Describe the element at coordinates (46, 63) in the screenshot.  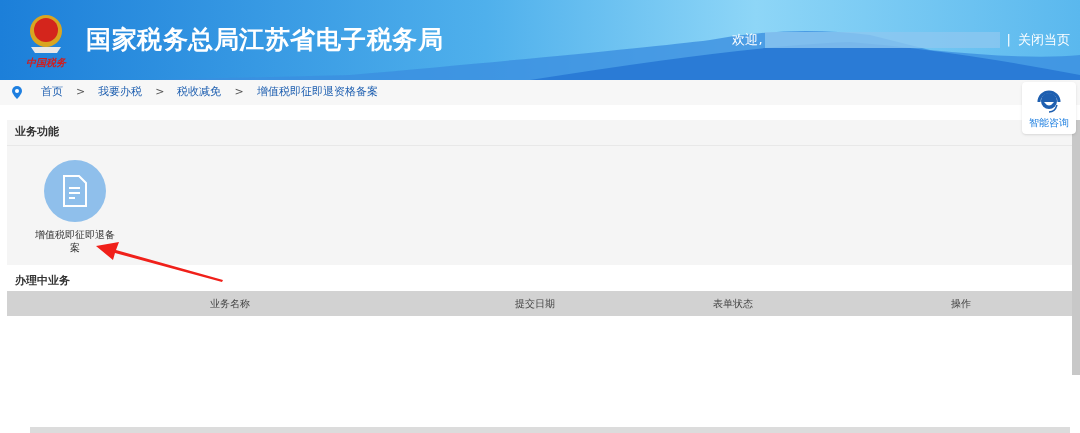
I see `emblem-caption: 中国税务` at that location.